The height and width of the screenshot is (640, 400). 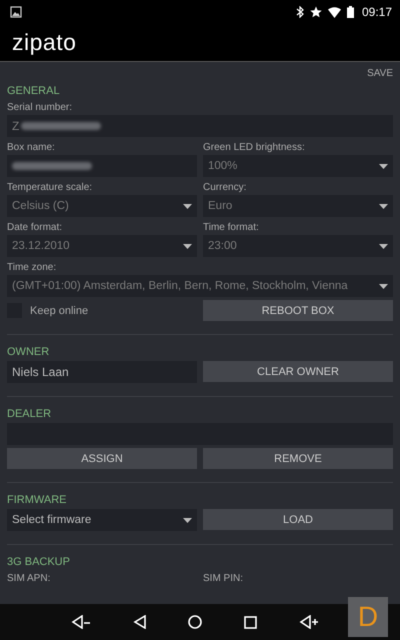 What do you see at coordinates (16, 12) in the screenshot?
I see `image-icon` at bounding box center [16, 12].